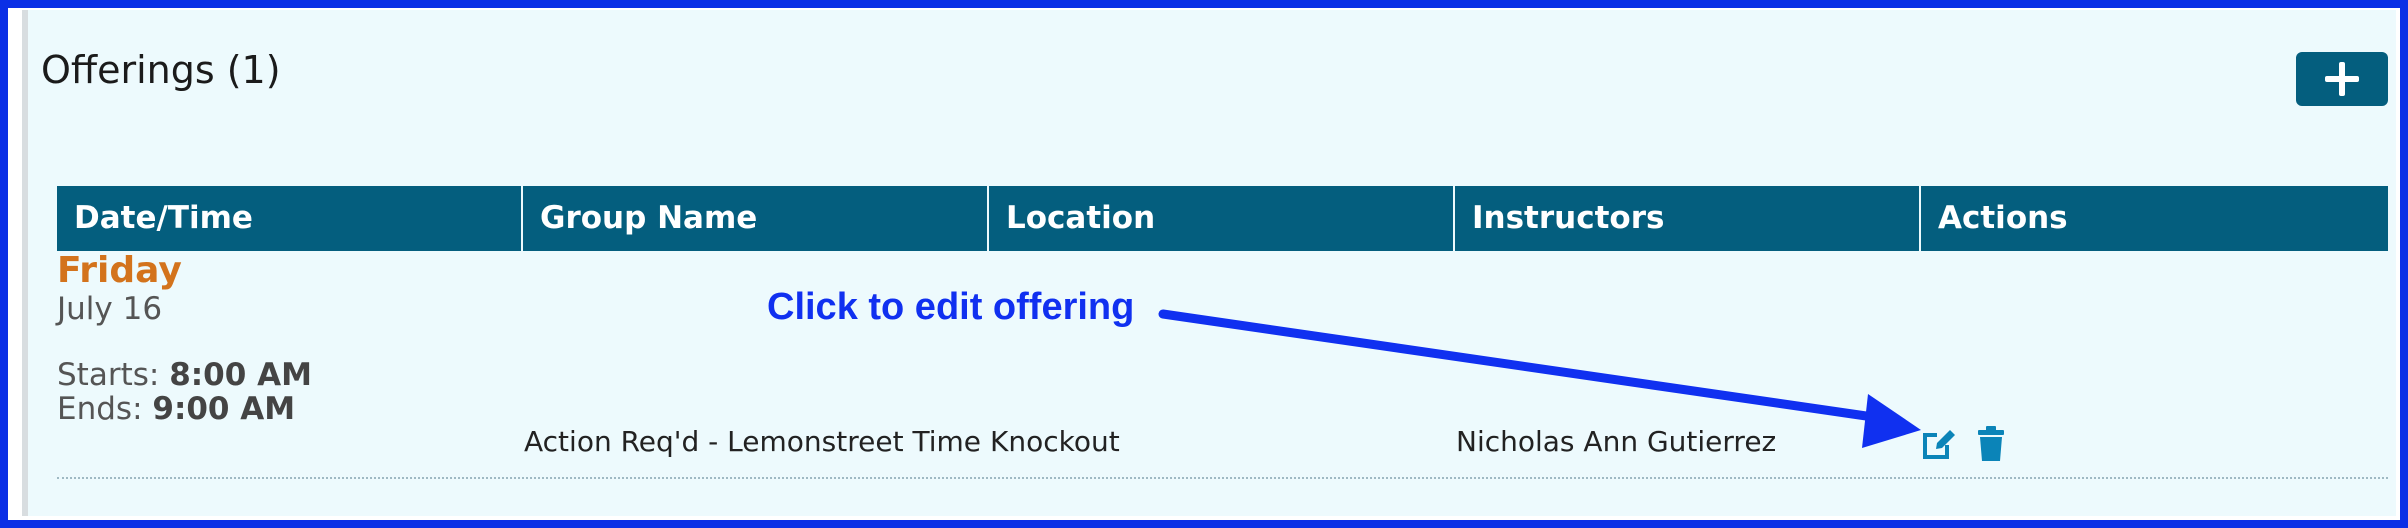 Image resolution: width=2408 pixels, height=528 pixels. What do you see at coordinates (1539, 378) in the screenshot?
I see `annotation-arrow` at bounding box center [1539, 378].